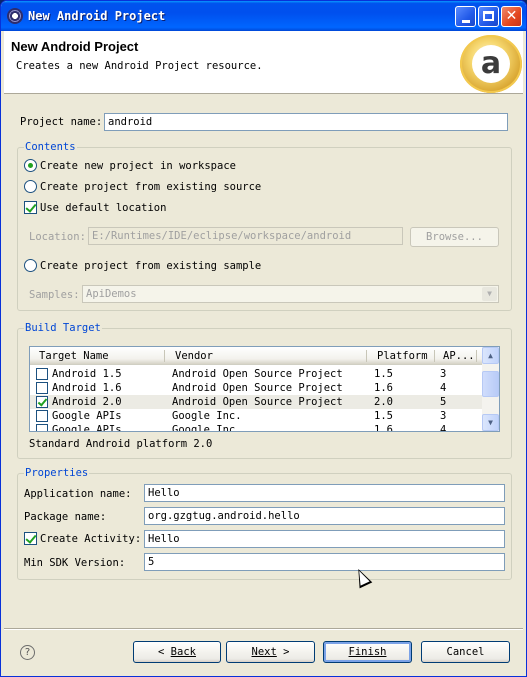 This screenshot has width=527, height=677. What do you see at coordinates (139, 66) in the screenshot?
I see `banner-description: Creates a new Android Project resource.` at bounding box center [139, 66].